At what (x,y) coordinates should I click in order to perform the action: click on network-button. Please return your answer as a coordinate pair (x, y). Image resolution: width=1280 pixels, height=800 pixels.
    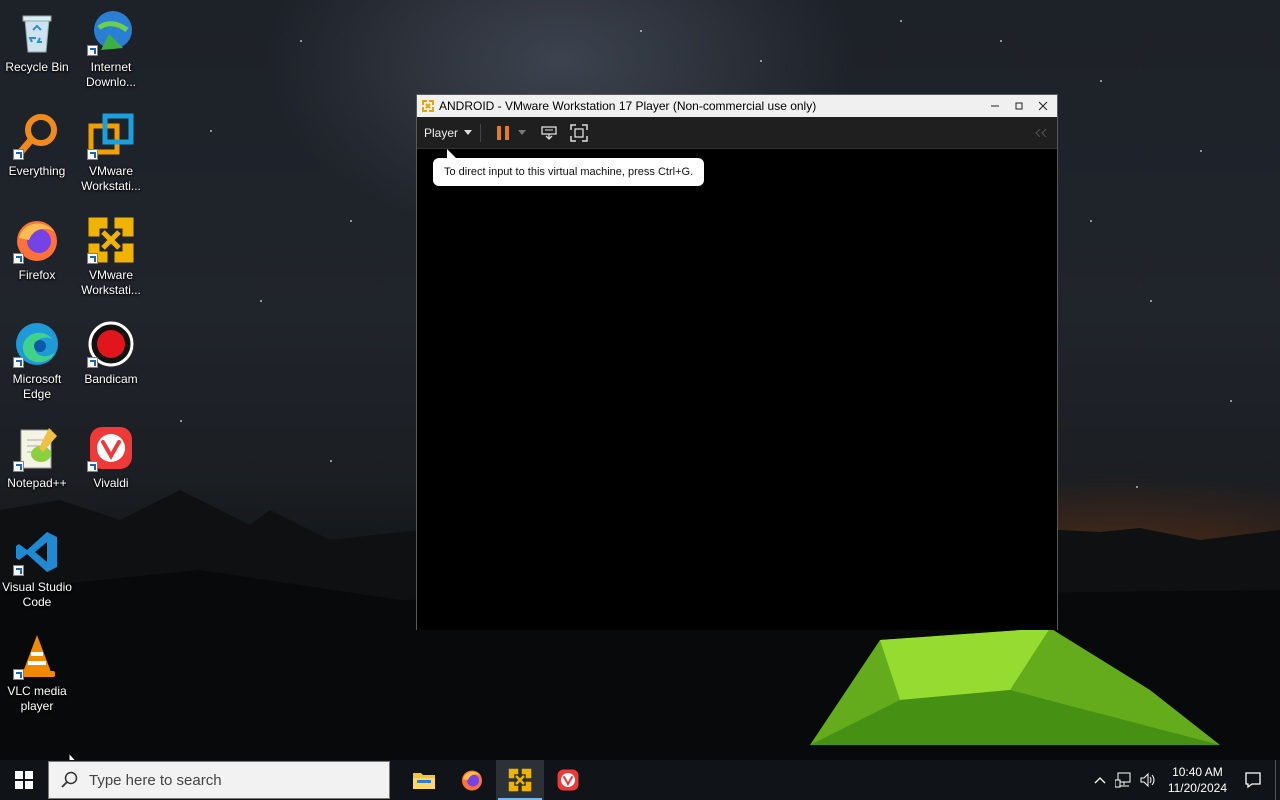
    Looking at the image, I should click on (1124, 780).